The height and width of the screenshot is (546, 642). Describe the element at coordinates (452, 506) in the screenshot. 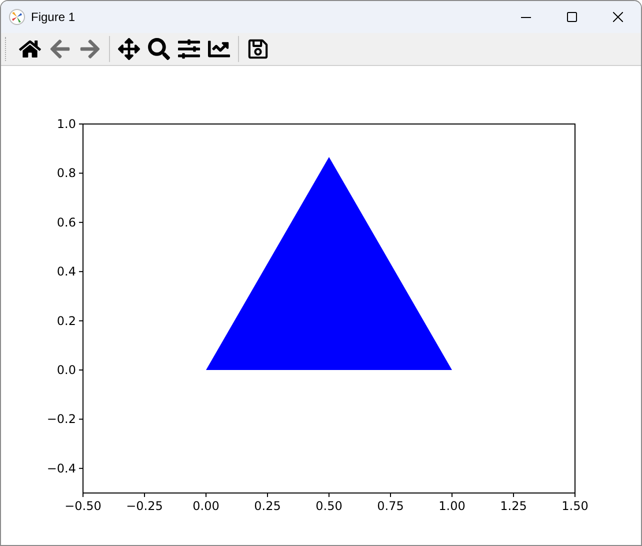

I see `x-tick-label: 1.00` at that location.